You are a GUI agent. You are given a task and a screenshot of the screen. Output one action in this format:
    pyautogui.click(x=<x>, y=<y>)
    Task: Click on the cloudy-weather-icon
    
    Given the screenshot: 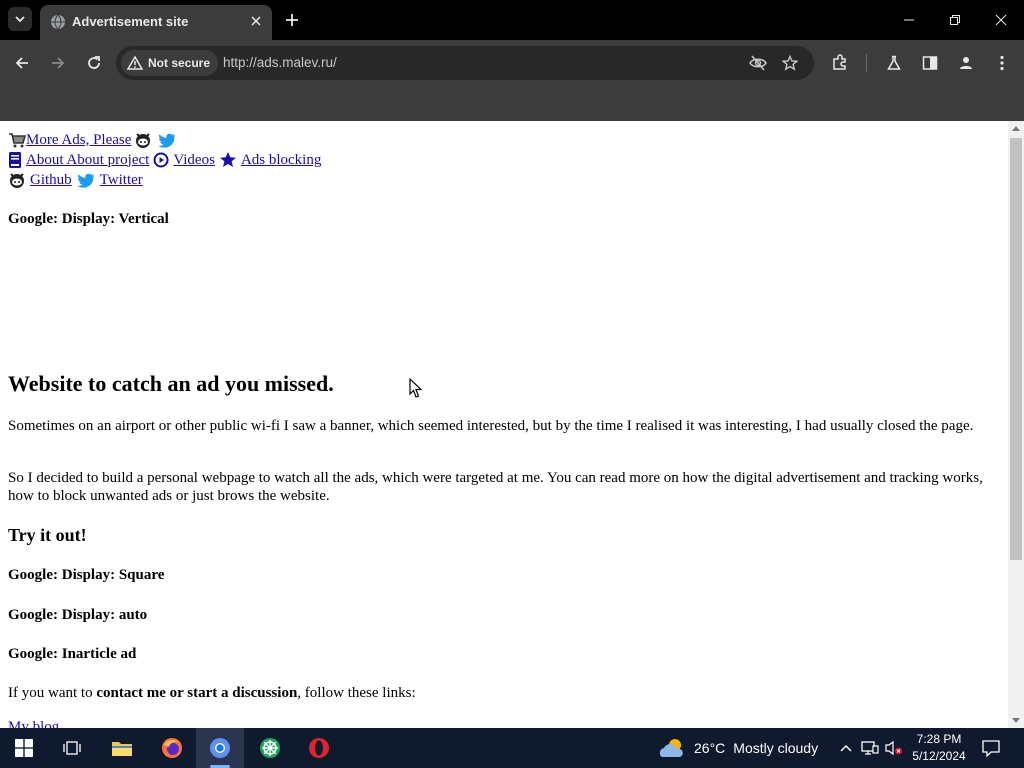 What is the action you would take?
    pyautogui.click(x=671, y=748)
    